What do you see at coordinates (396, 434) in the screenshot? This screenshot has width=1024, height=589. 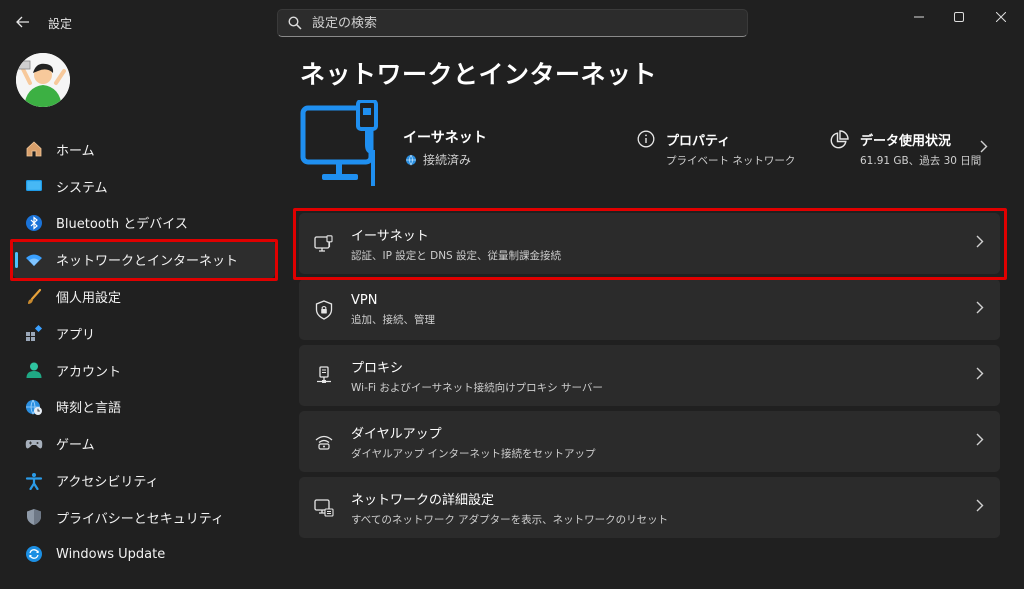 I see `card-title: ダイヤルアップ` at bounding box center [396, 434].